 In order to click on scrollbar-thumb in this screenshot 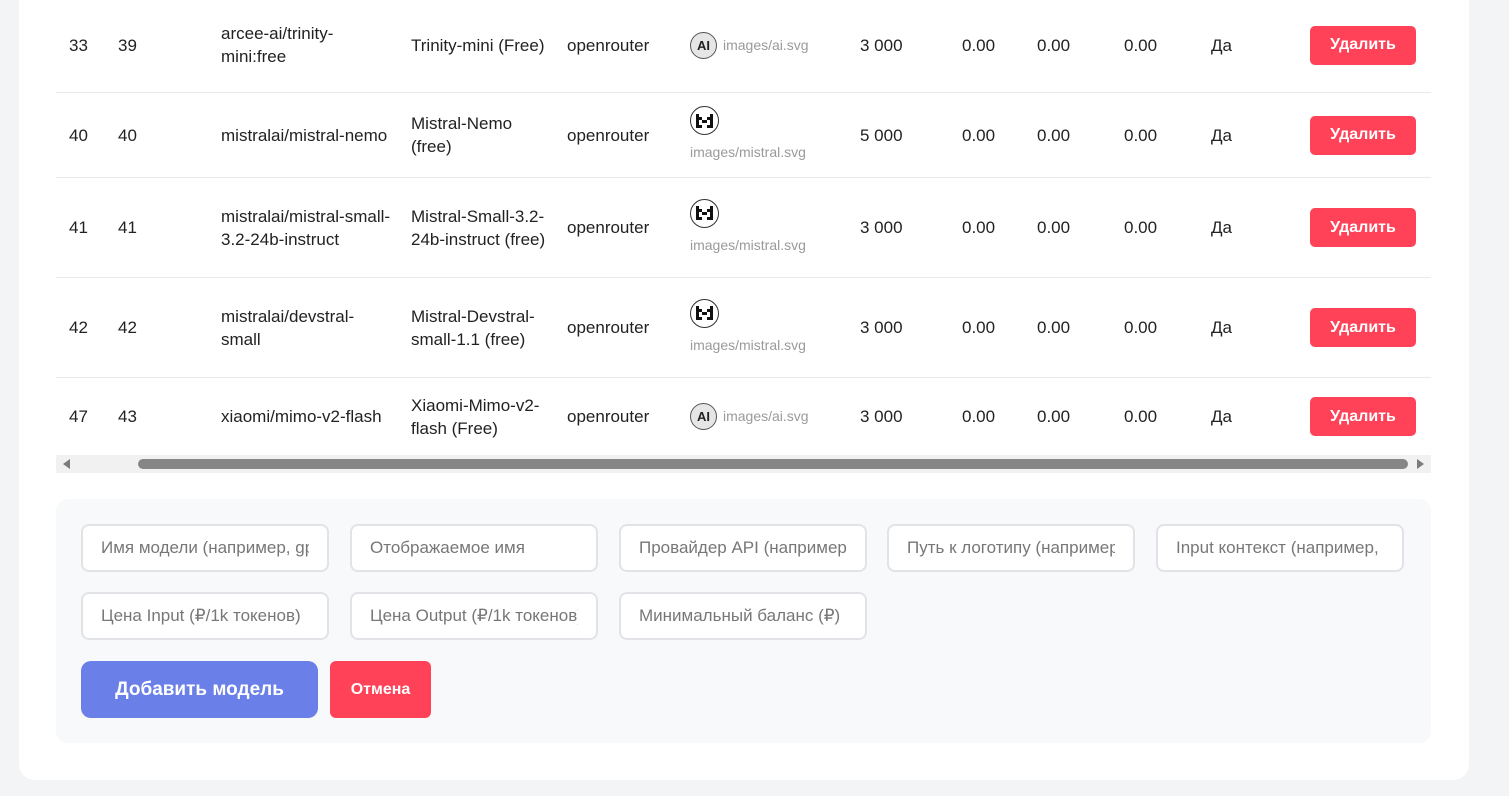, I will do `click(773, 464)`.